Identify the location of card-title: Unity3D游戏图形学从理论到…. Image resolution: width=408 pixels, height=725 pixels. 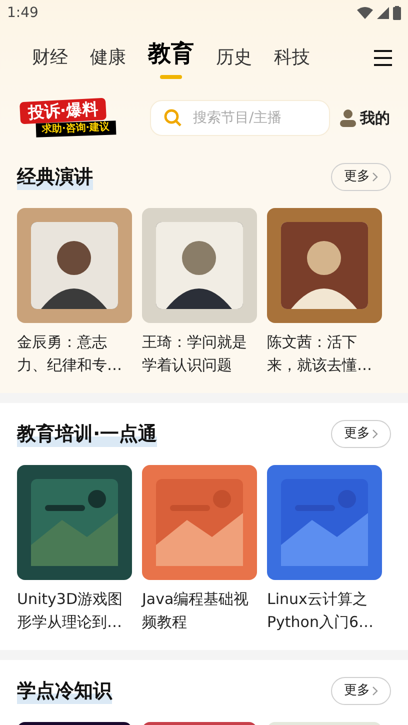
(74, 611).